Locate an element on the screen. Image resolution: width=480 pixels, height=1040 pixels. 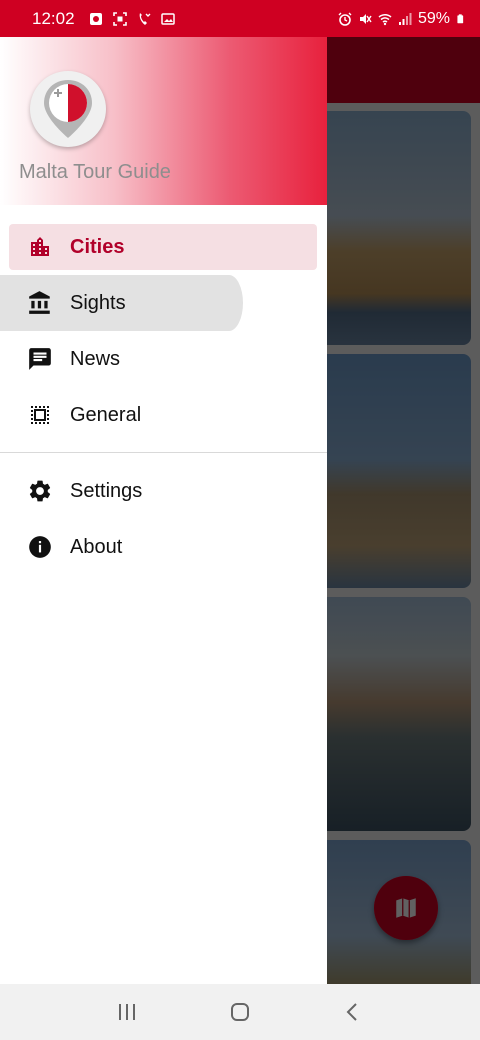
drawer-item-label: Cities is located at coordinates (97, 246).